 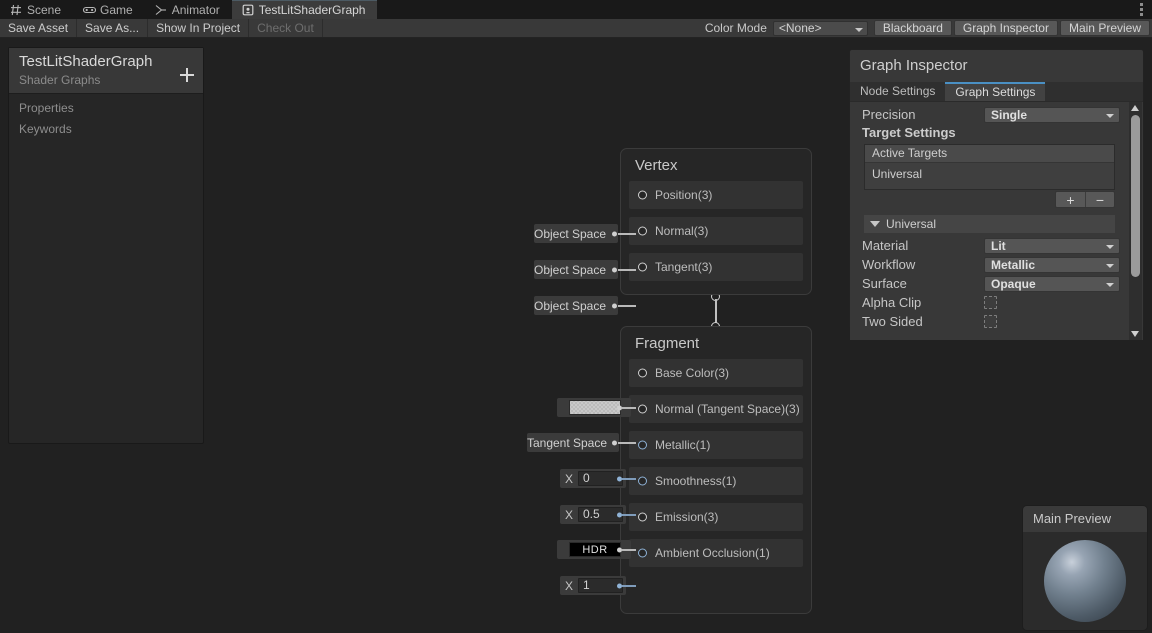 I want to click on tab-label: TestLitShaderGraph, so click(x=312, y=10).